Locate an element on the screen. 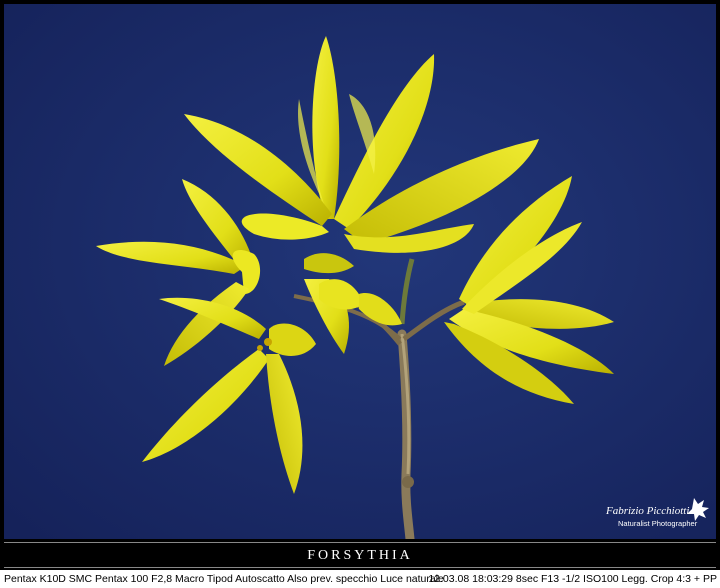 This screenshot has height=588, width=720. photo-title: Forsythia is located at coordinates (360, 555).